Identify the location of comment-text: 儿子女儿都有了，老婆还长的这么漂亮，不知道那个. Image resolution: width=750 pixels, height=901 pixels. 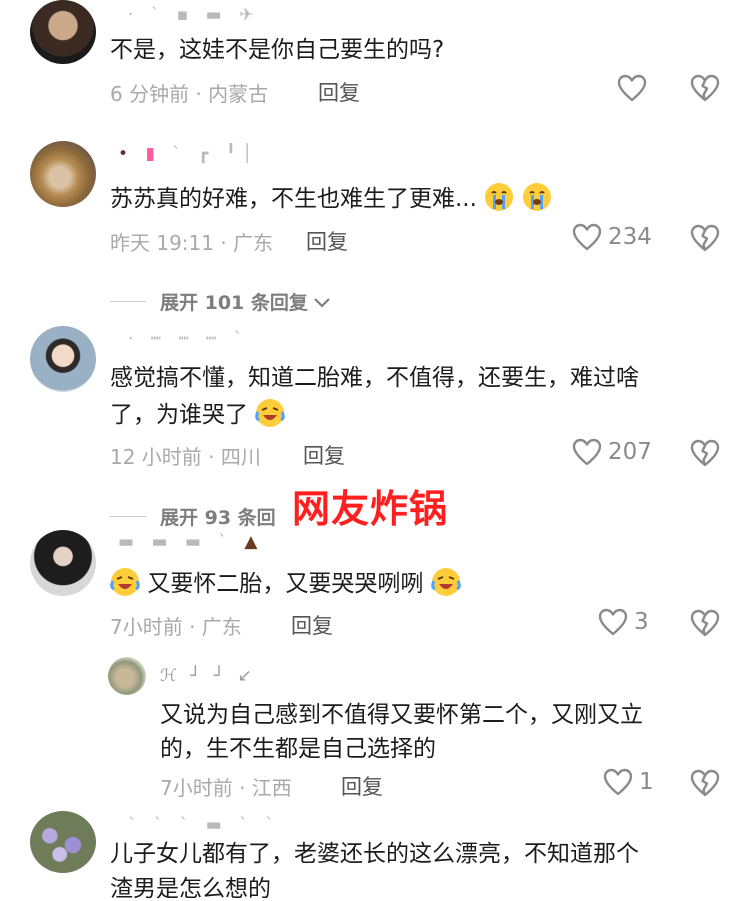
(374, 854).